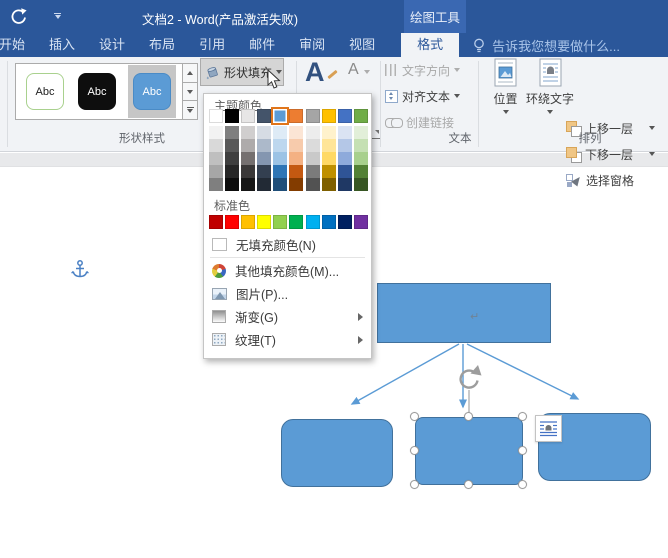  I want to click on tab-8: 格式, so click(430, 45).